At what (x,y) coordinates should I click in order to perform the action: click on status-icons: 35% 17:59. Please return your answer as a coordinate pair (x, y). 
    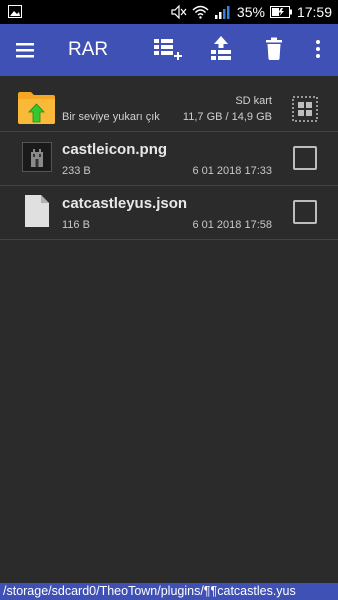
    Looking at the image, I should click on (251, 12).